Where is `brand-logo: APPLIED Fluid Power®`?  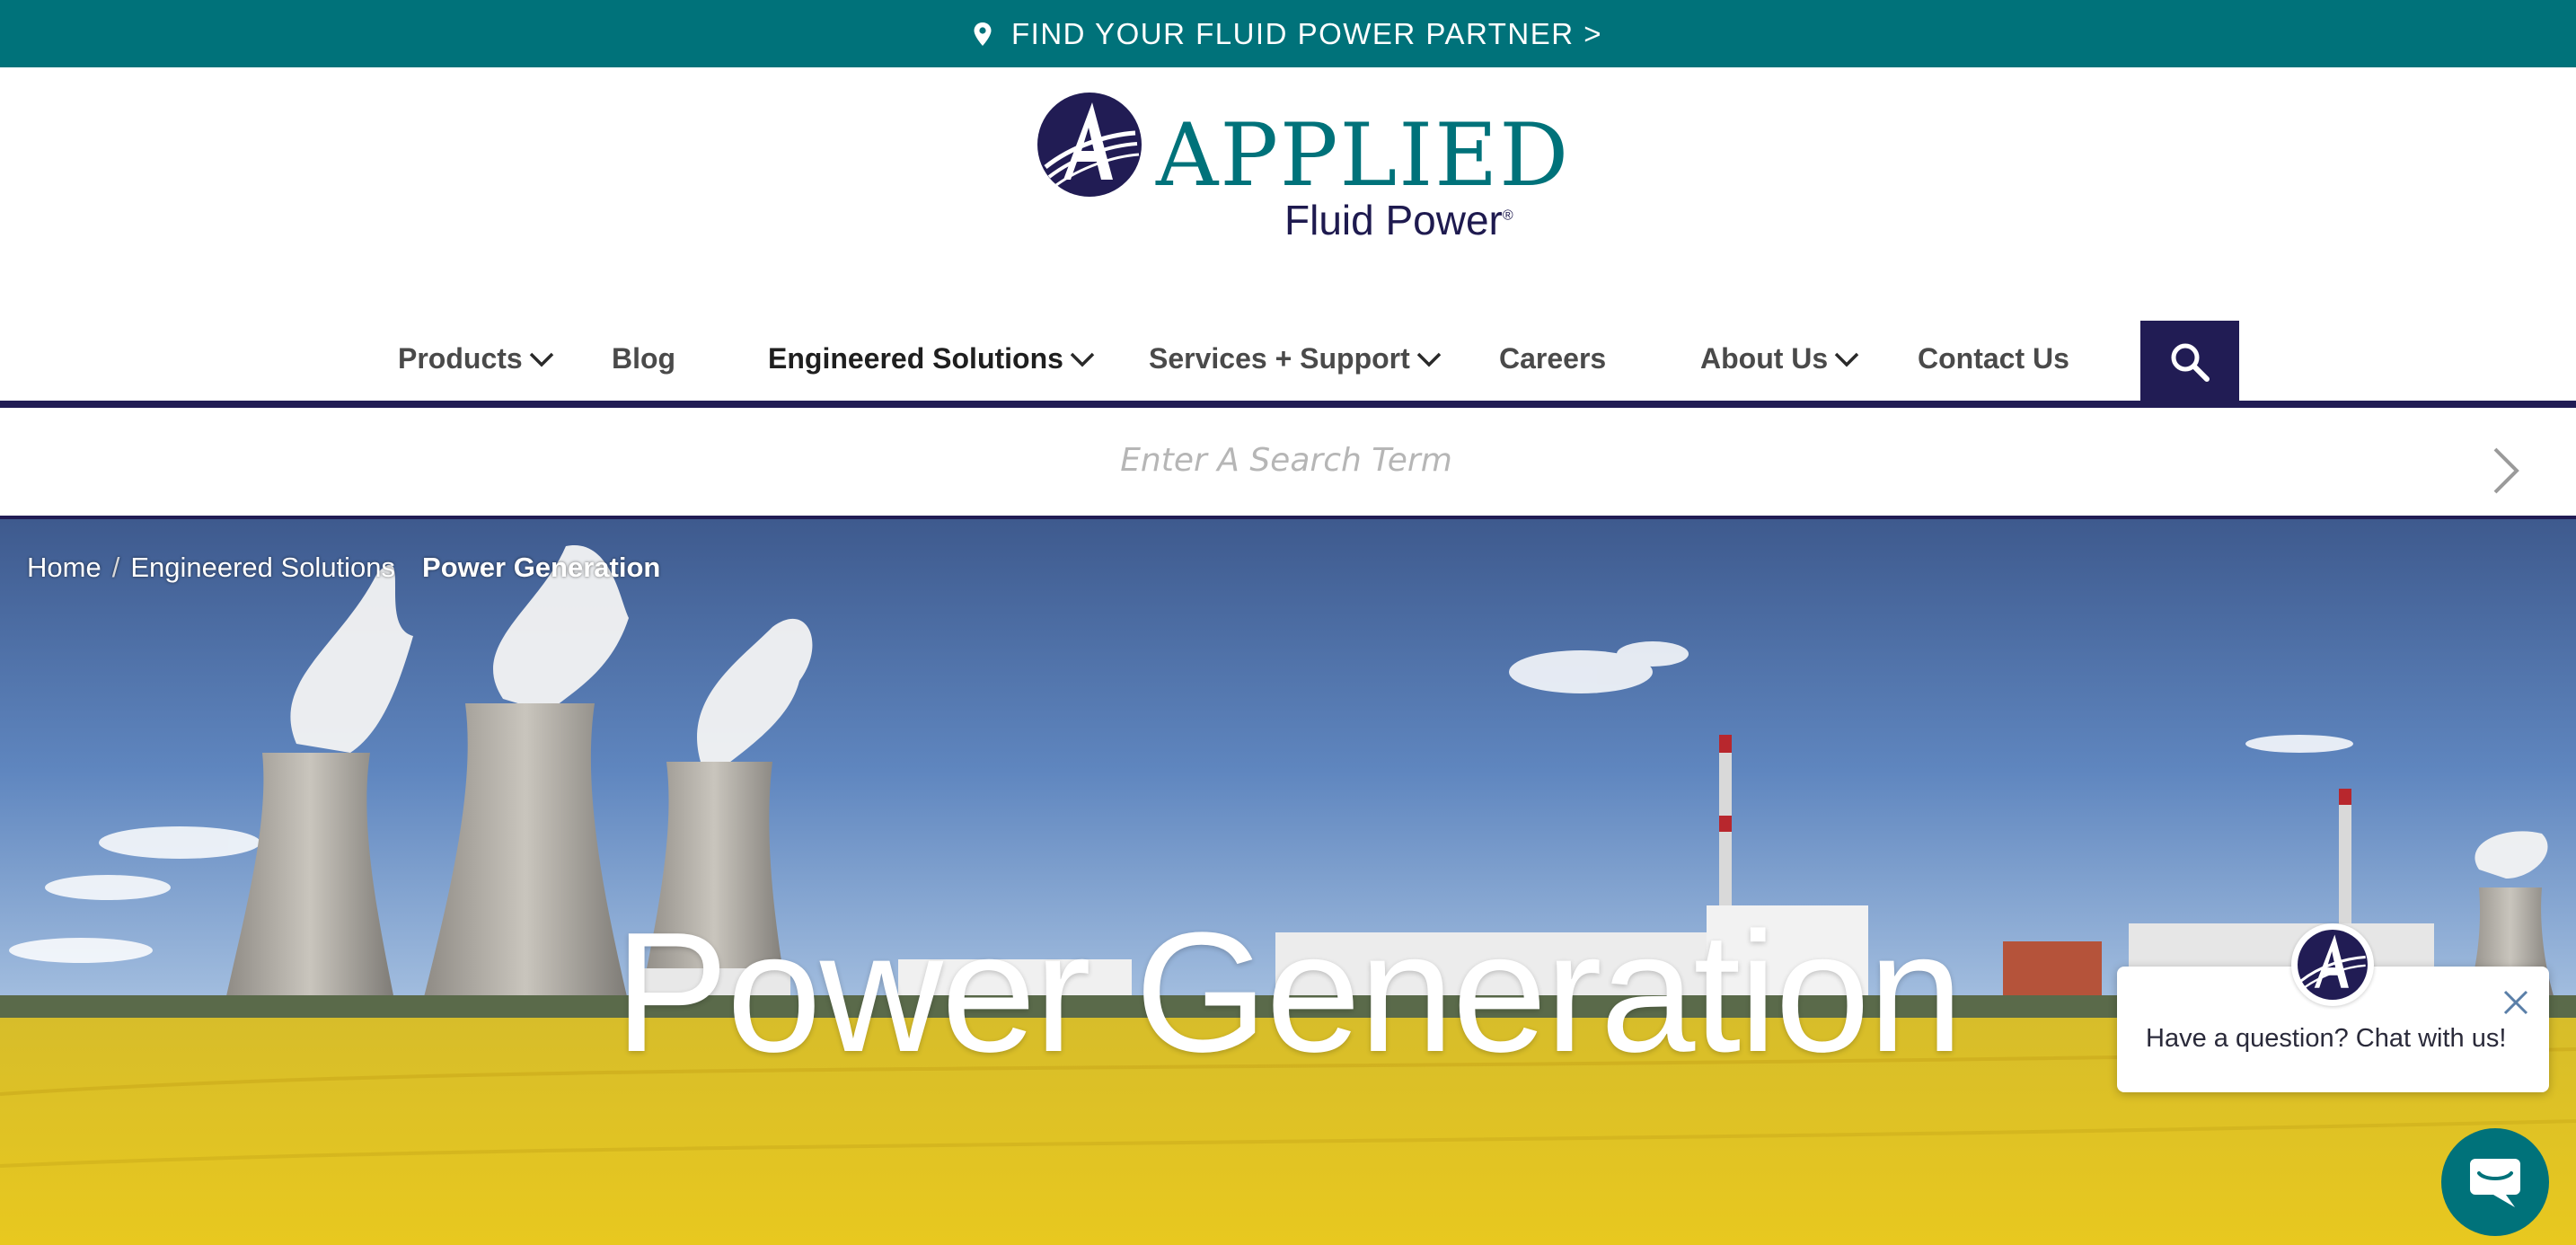 brand-logo: APPLIED Fluid Power® is located at coordinates (1301, 171).